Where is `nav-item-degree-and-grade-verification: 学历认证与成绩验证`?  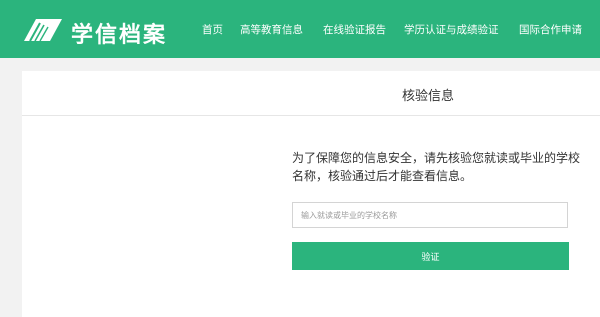
nav-item-degree-and-grade-verification: 学历认证与成绩验证 is located at coordinates (451, 29).